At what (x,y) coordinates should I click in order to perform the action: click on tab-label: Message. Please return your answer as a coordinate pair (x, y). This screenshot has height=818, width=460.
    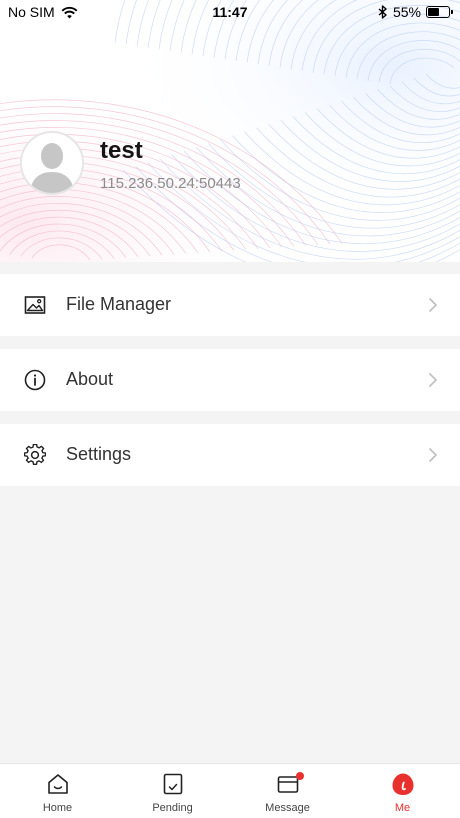
    Looking at the image, I should click on (287, 808).